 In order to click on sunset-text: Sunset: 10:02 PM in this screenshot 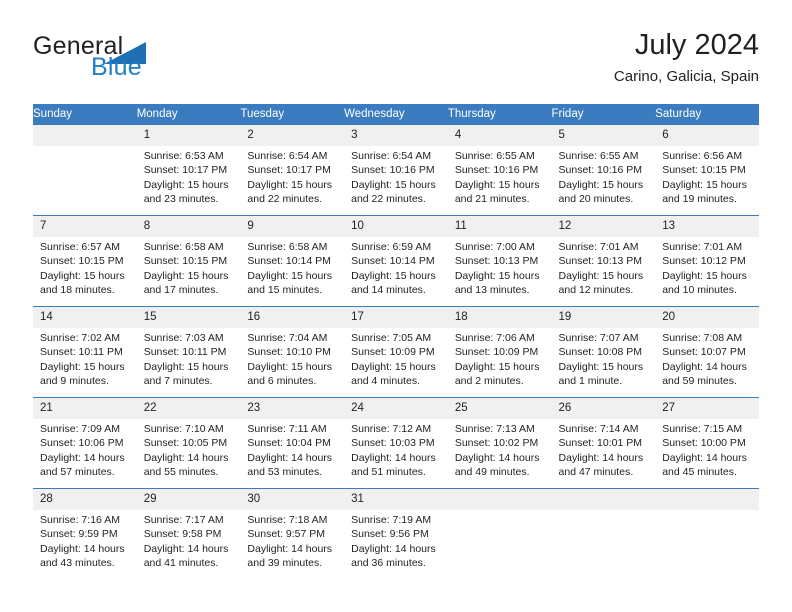, I will do `click(496, 443)`.